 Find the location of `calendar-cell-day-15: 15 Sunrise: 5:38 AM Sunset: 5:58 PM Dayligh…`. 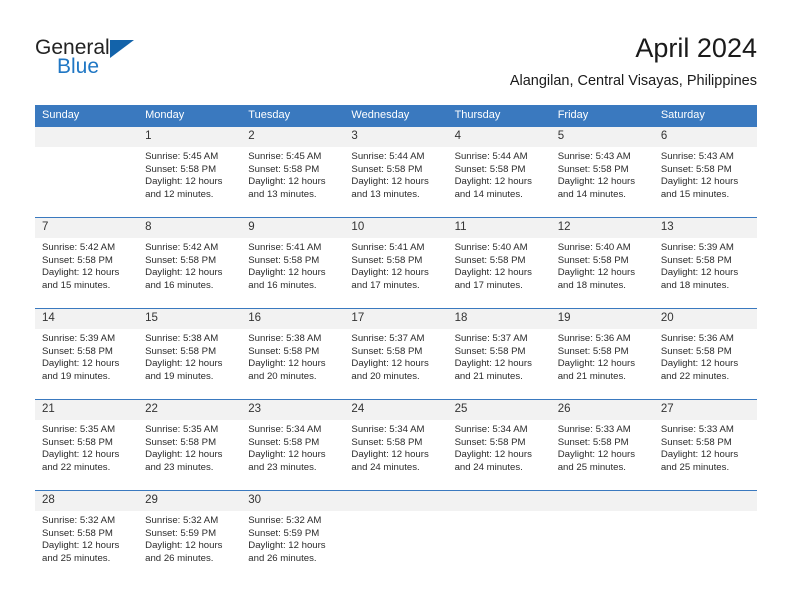

calendar-cell-day-15: 15 Sunrise: 5:38 AM Sunset: 5:58 PM Dayligh… is located at coordinates (190, 354).